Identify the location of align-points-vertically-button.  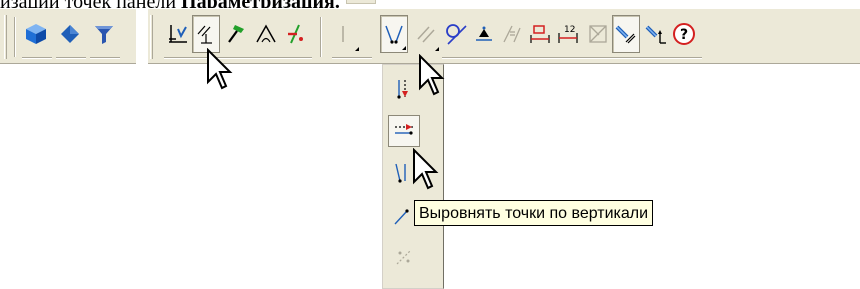
(404, 173).